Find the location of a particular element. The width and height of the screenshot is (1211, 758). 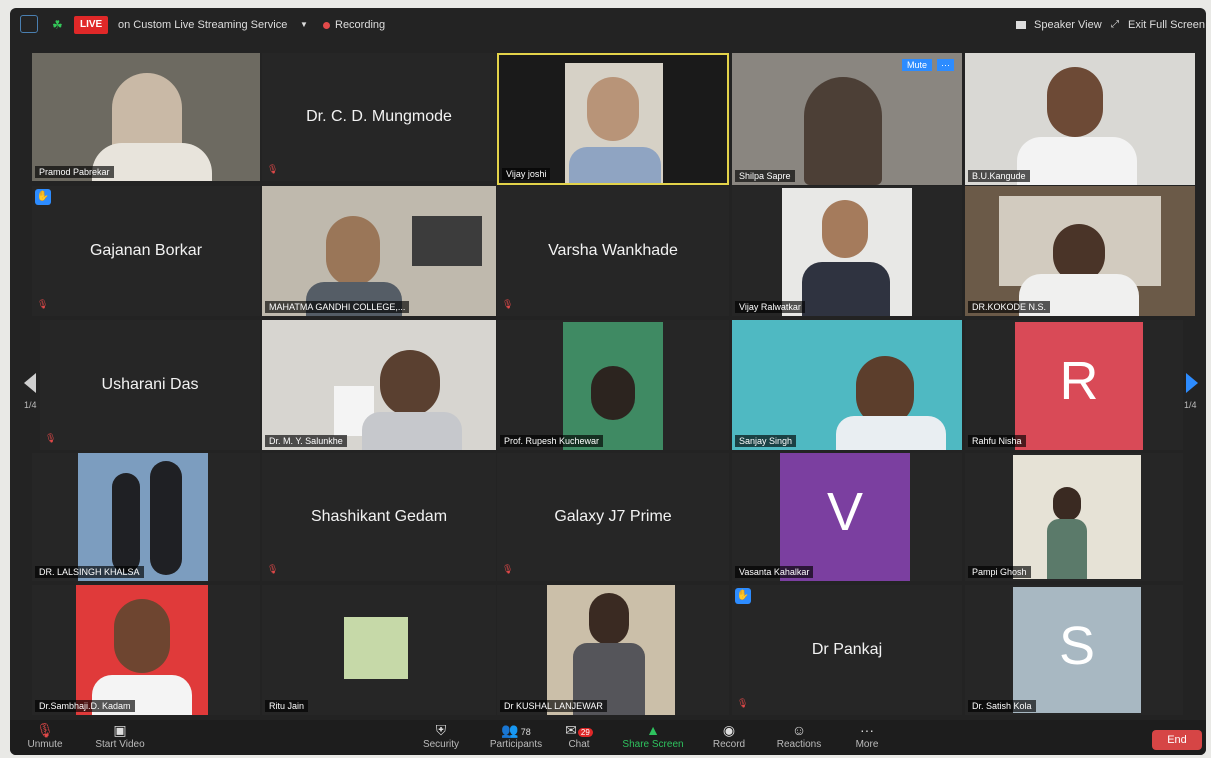

participant-tile: Varsha Wankhade 🎙 is located at coordinates (613, 251).